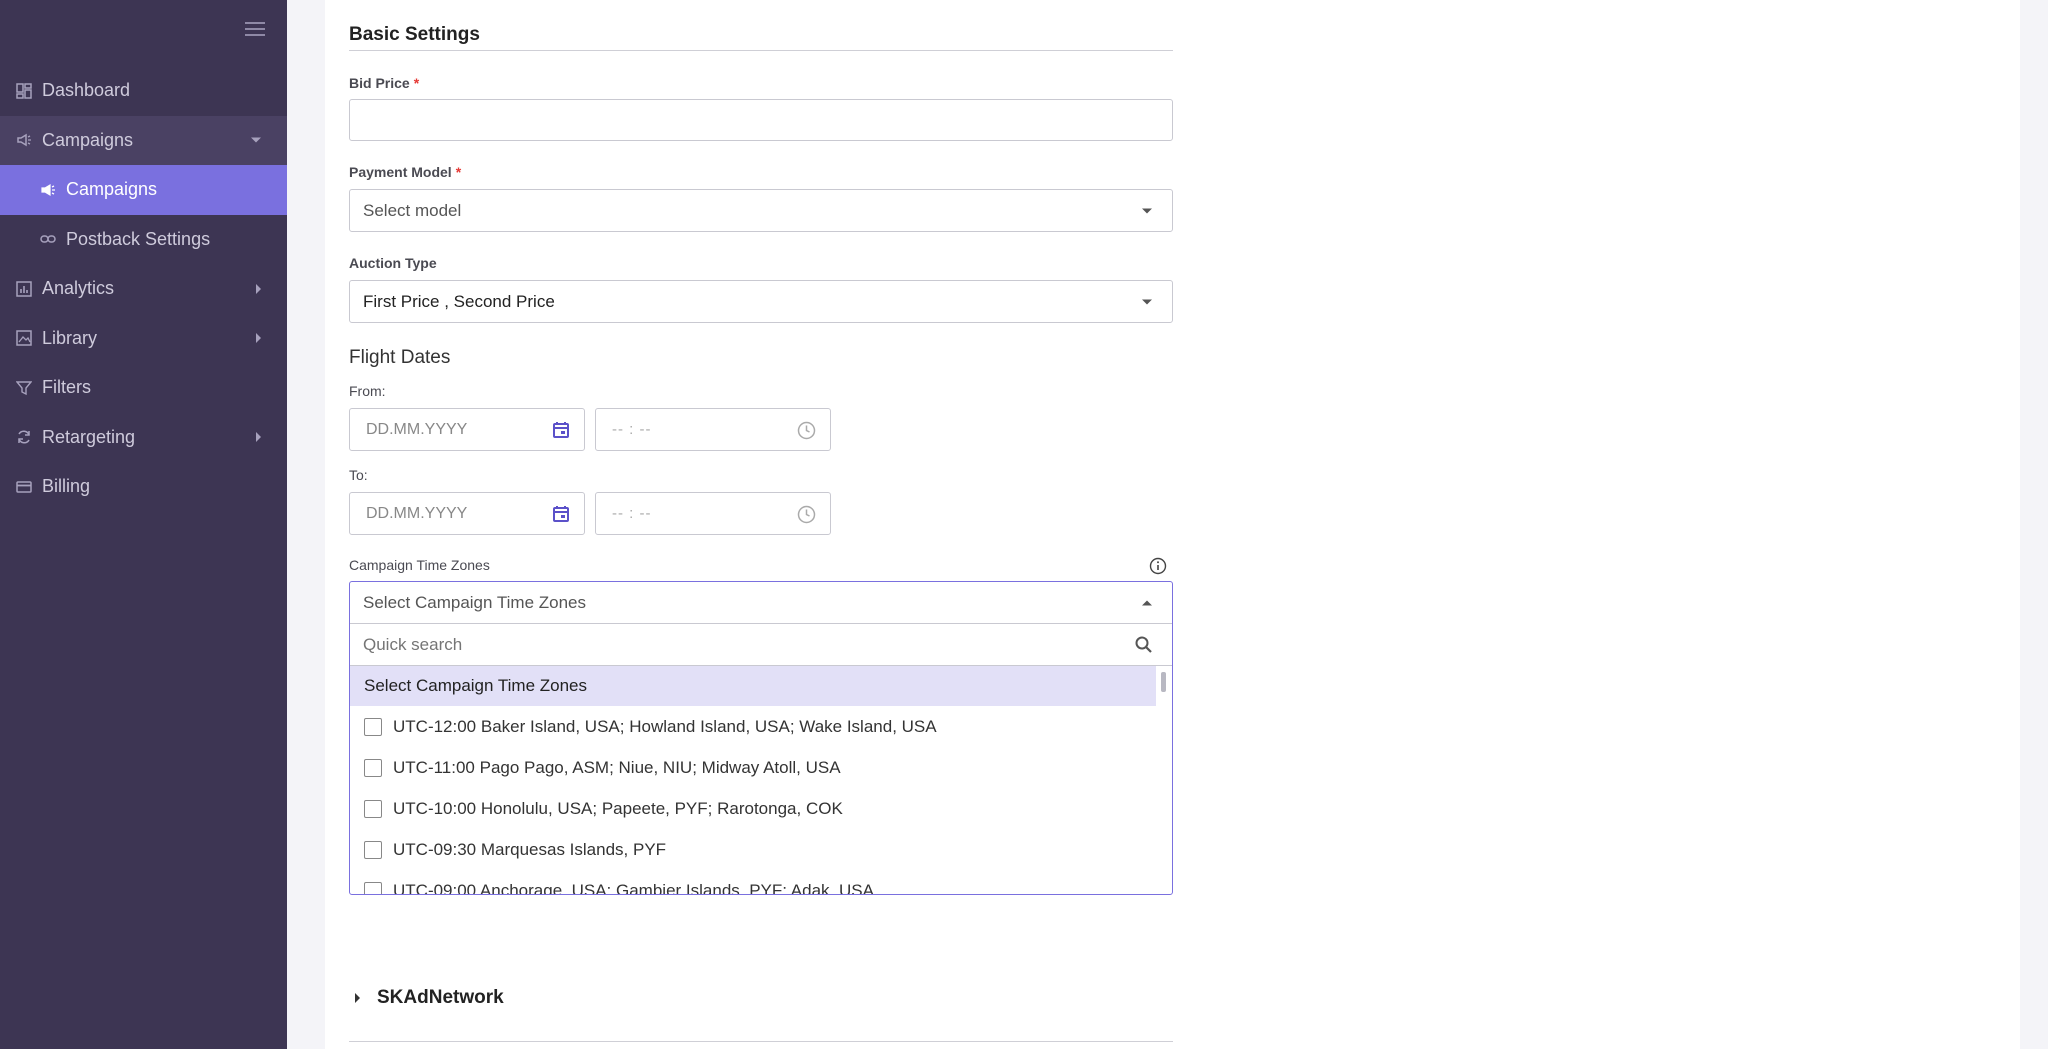 Image resolution: width=2048 pixels, height=1049 pixels. Describe the element at coordinates (440, 997) in the screenshot. I see `skadnetwork-label: SKAdNetwork` at that location.